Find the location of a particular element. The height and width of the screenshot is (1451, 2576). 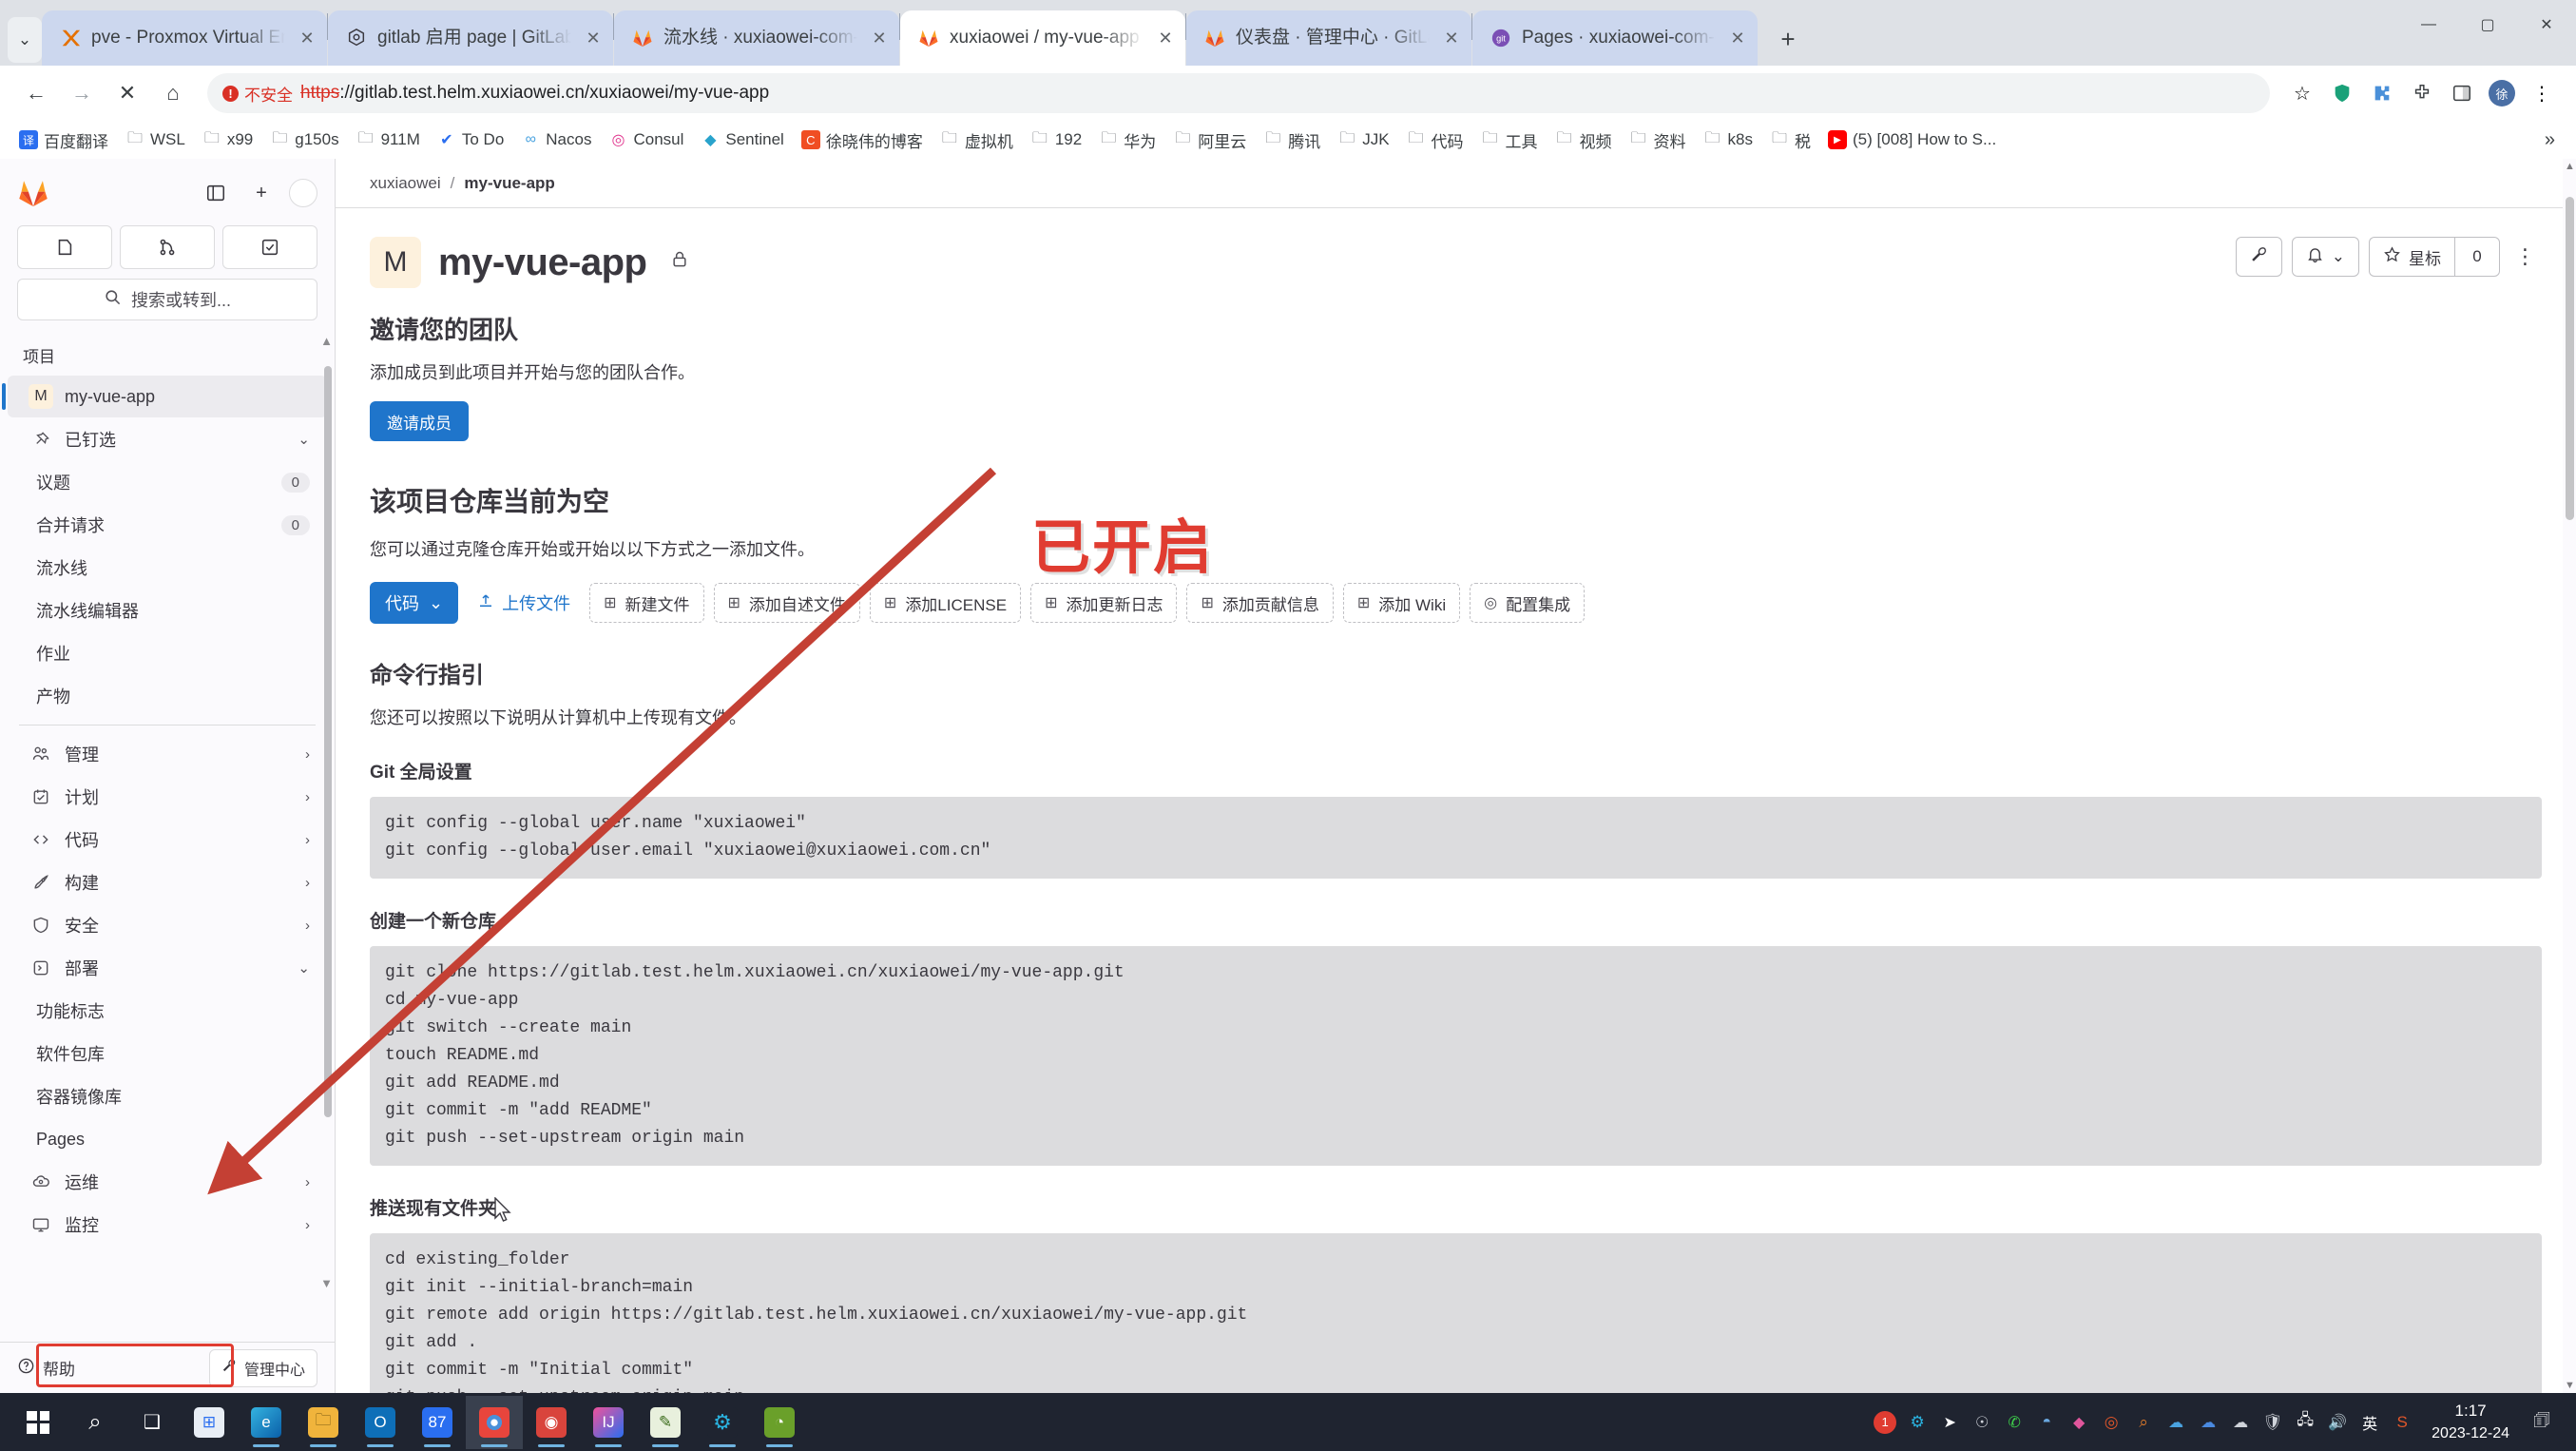

notifications-button: ⌄ is located at coordinates (2325, 257).